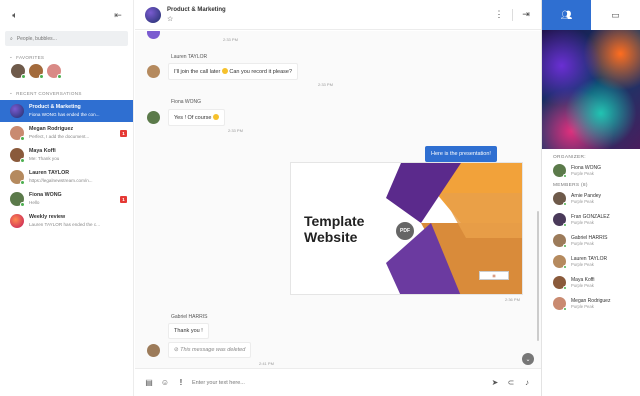 The image size is (640, 396). I want to click on divider, so click(512, 14).